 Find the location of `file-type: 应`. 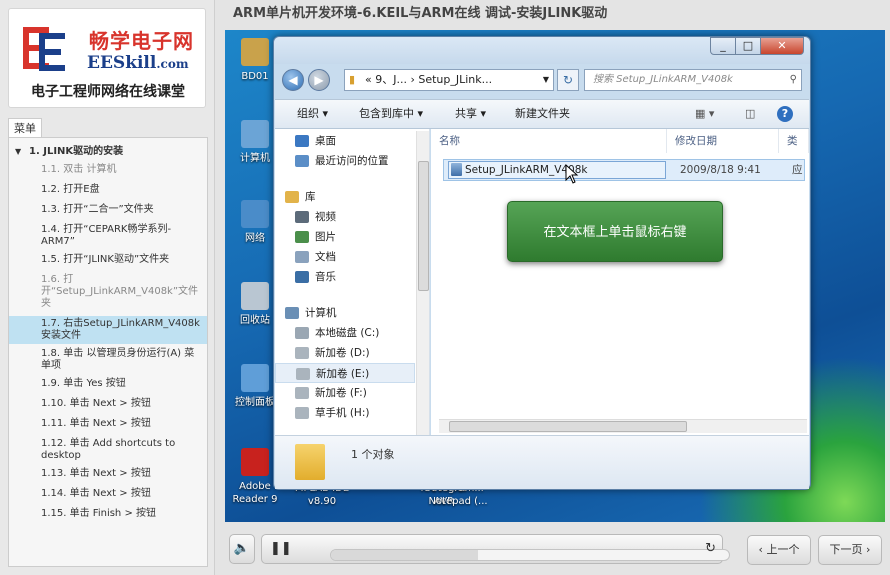

file-type: 应 is located at coordinates (797, 170).